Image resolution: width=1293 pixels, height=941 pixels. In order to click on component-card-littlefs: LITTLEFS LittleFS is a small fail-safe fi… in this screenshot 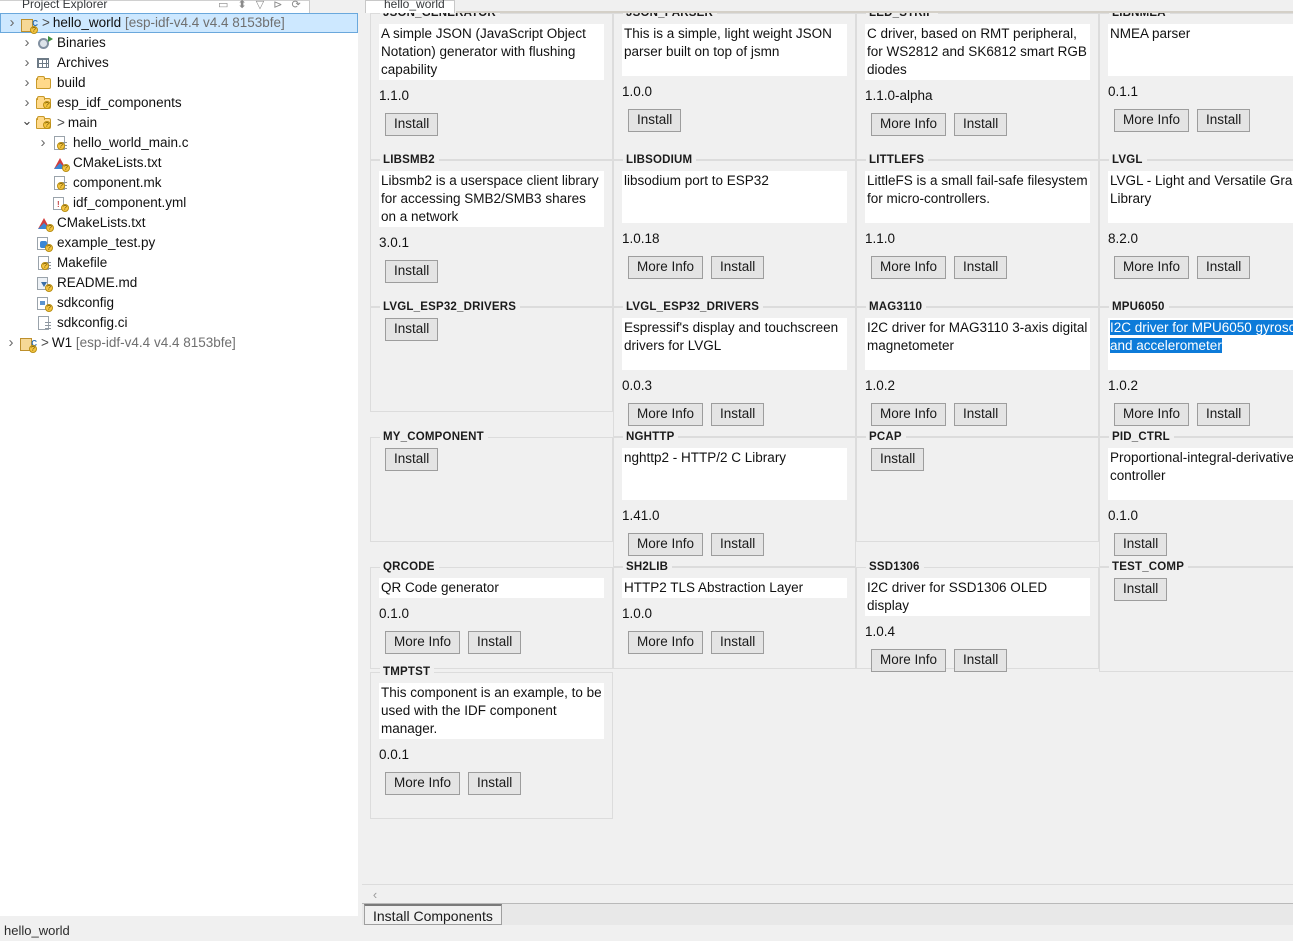, I will do `click(977, 230)`.